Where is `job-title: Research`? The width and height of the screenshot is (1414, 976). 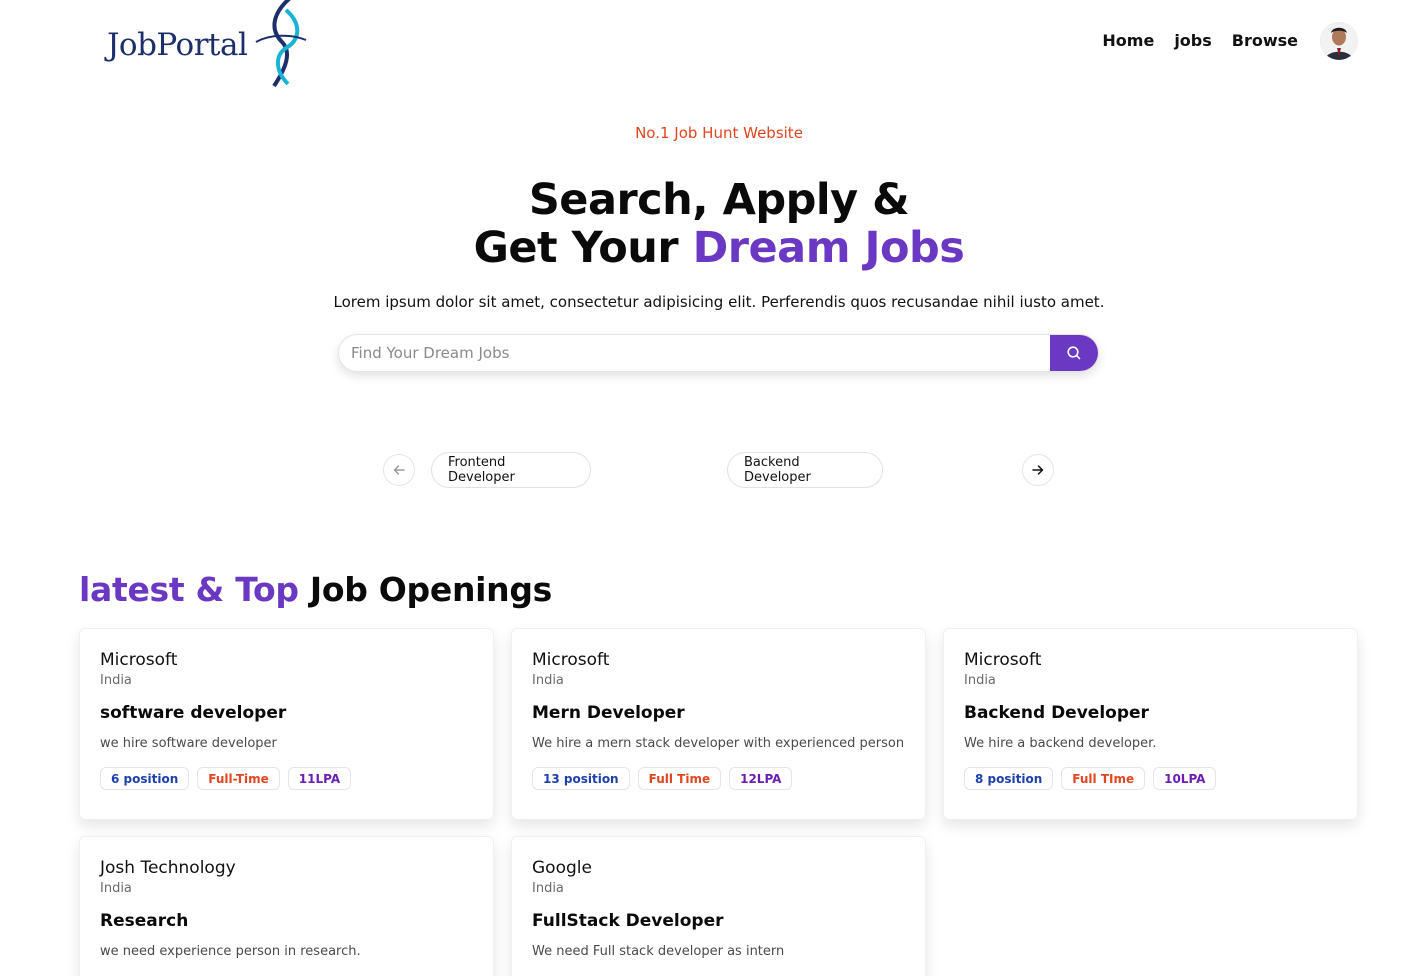
job-title: Research is located at coordinates (144, 921).